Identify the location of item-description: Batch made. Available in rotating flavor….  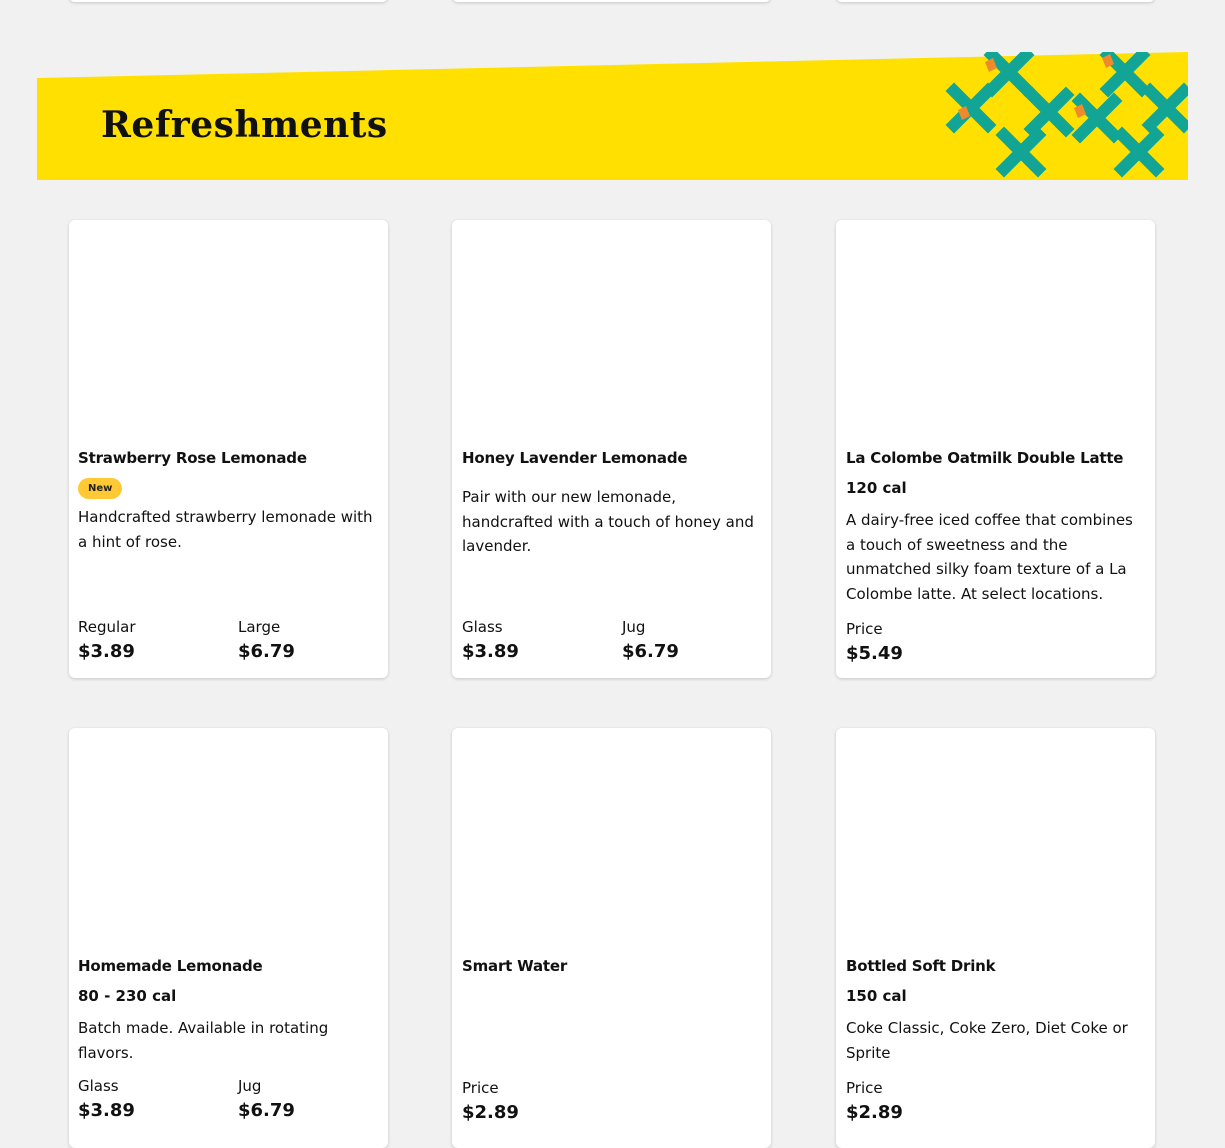
(203, 1040).